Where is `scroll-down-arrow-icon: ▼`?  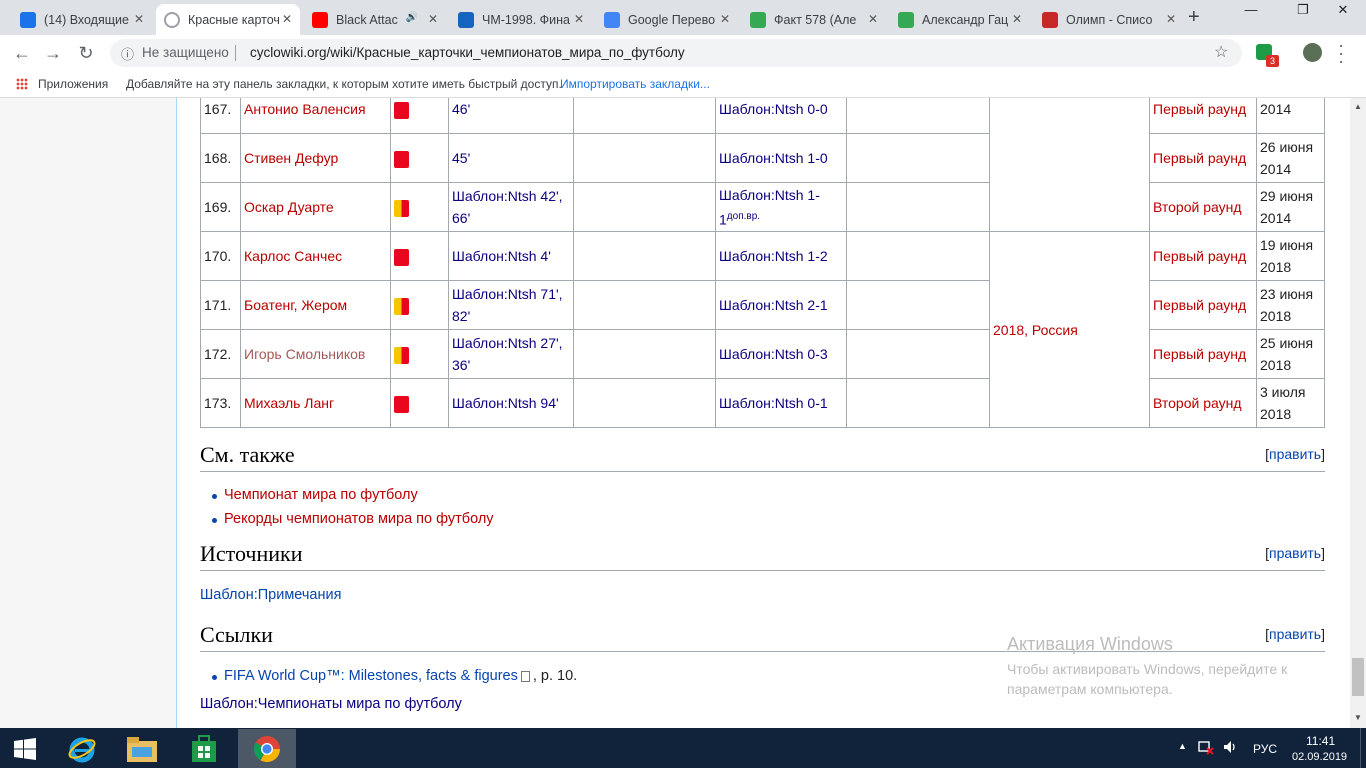
scroll-down-arrow-icon: ▼ is located at coordinates (1358, 717).